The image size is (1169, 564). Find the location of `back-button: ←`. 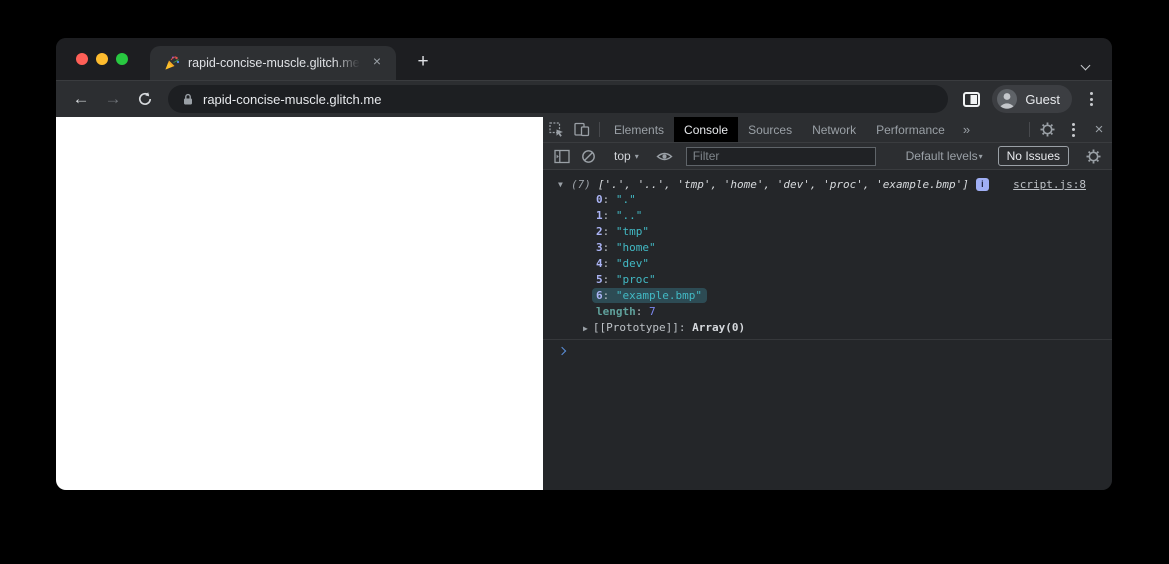

back-button: ← is located at coordinates (81, 99).